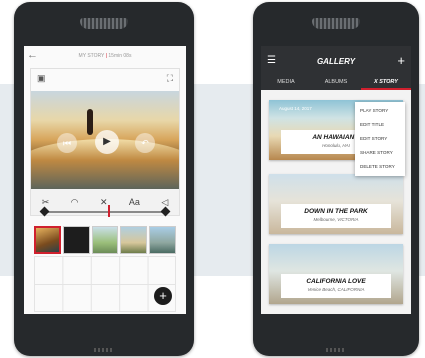 This screenshot has height=358, width=425. I want to click on tab-albums: ALBUMS, so click(336, 83).